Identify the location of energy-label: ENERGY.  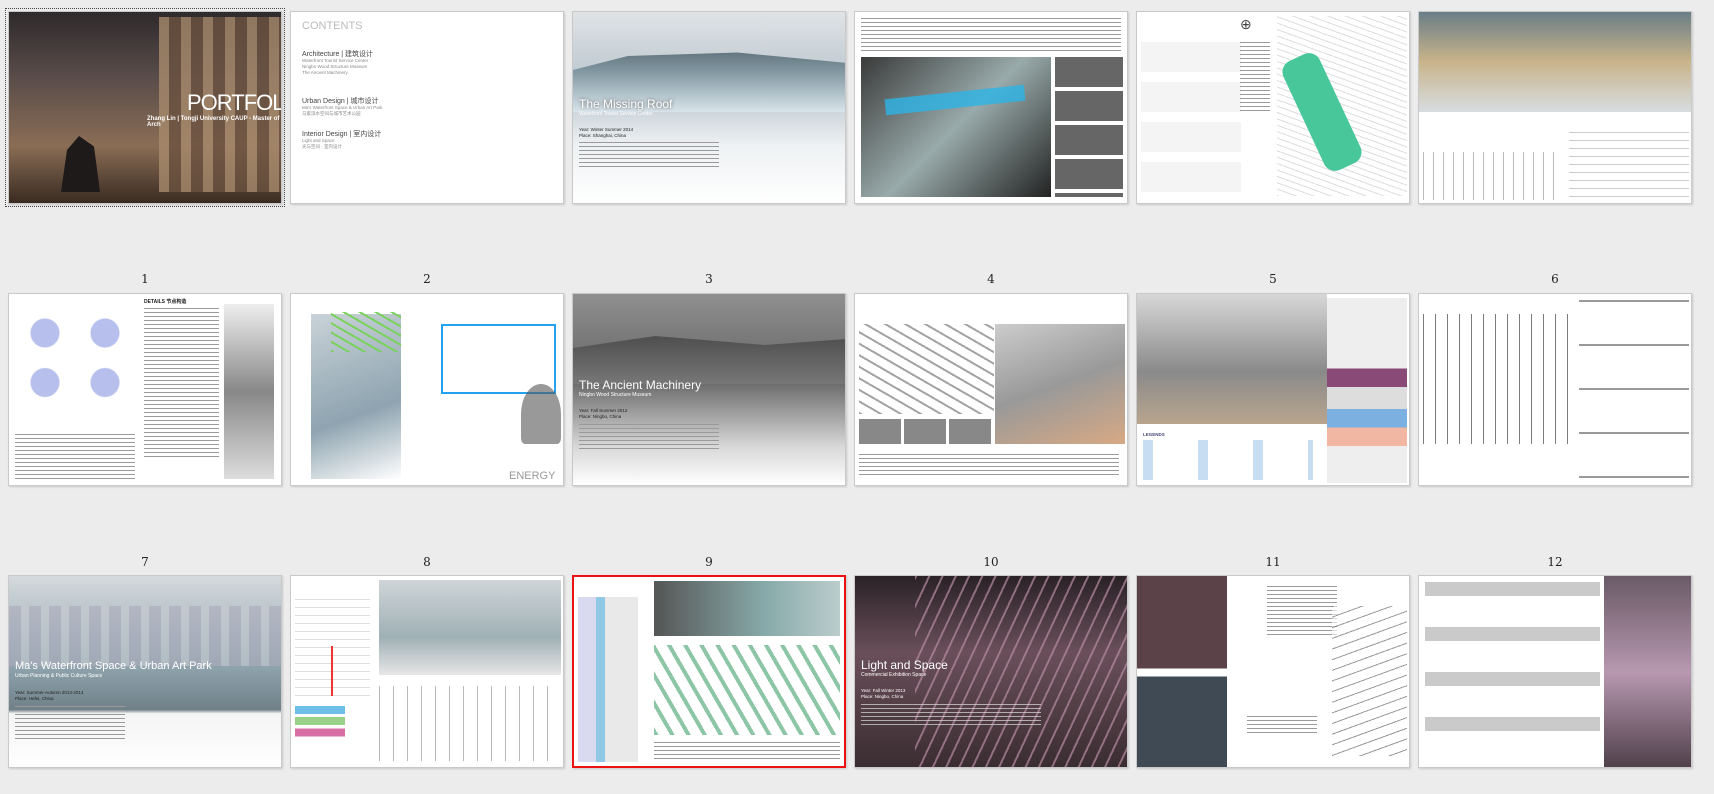
(532, 476).